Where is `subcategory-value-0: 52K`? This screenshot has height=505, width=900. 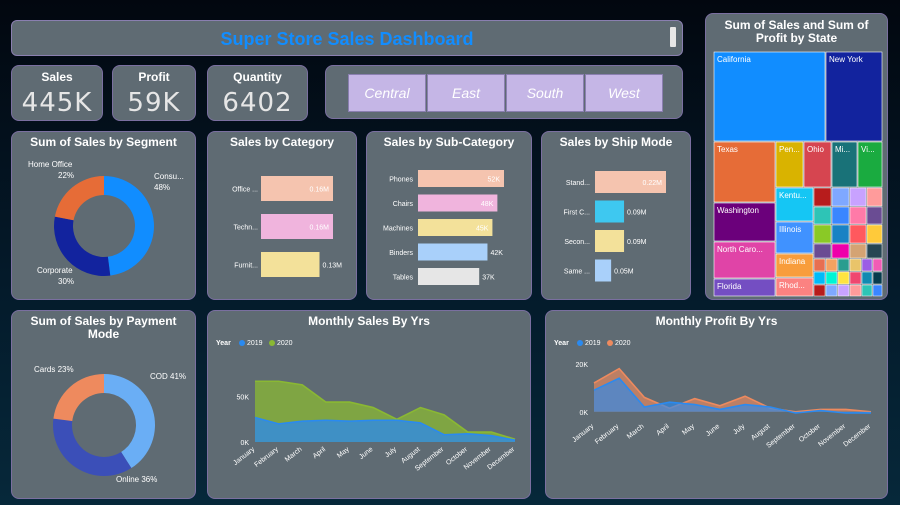 subcategory-value-0: 52K is located at coordinates (494, 180).